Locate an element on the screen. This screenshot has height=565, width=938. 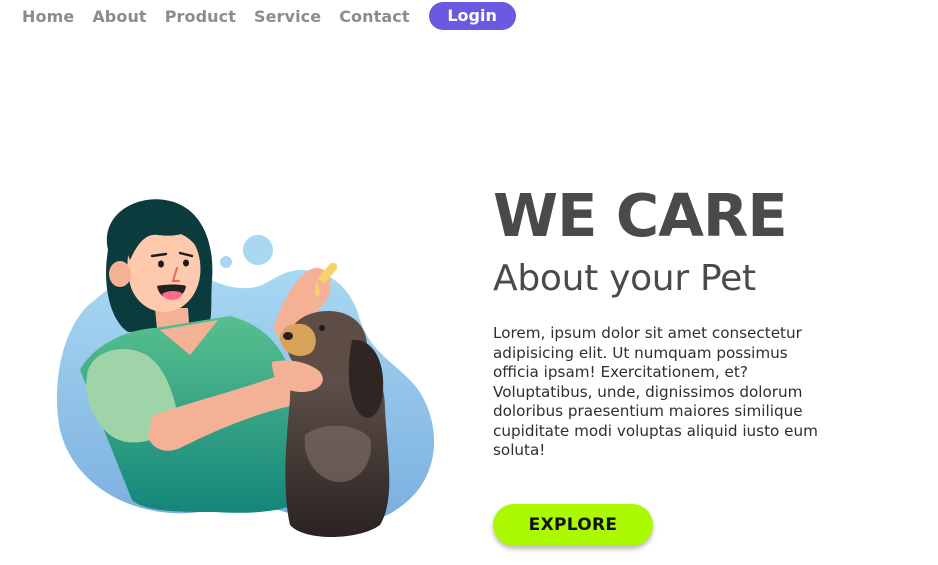
nav-link-contact: Contact is located at coordinates (374, 16).